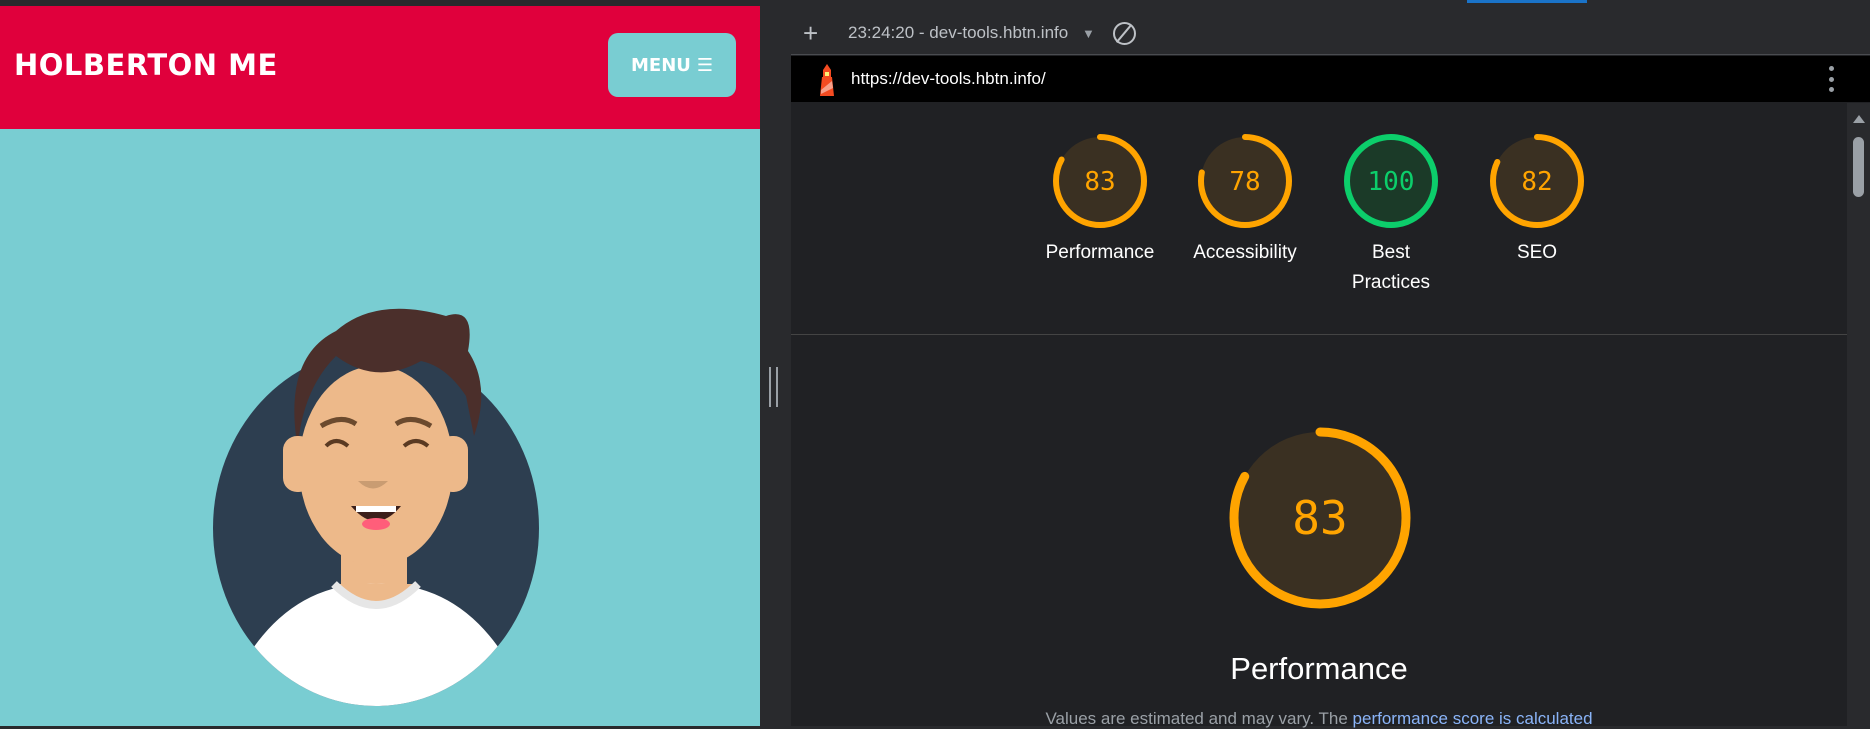 The image size is (1870, 729). I want to click on performance-score-large: 83, so click(1319, 518).